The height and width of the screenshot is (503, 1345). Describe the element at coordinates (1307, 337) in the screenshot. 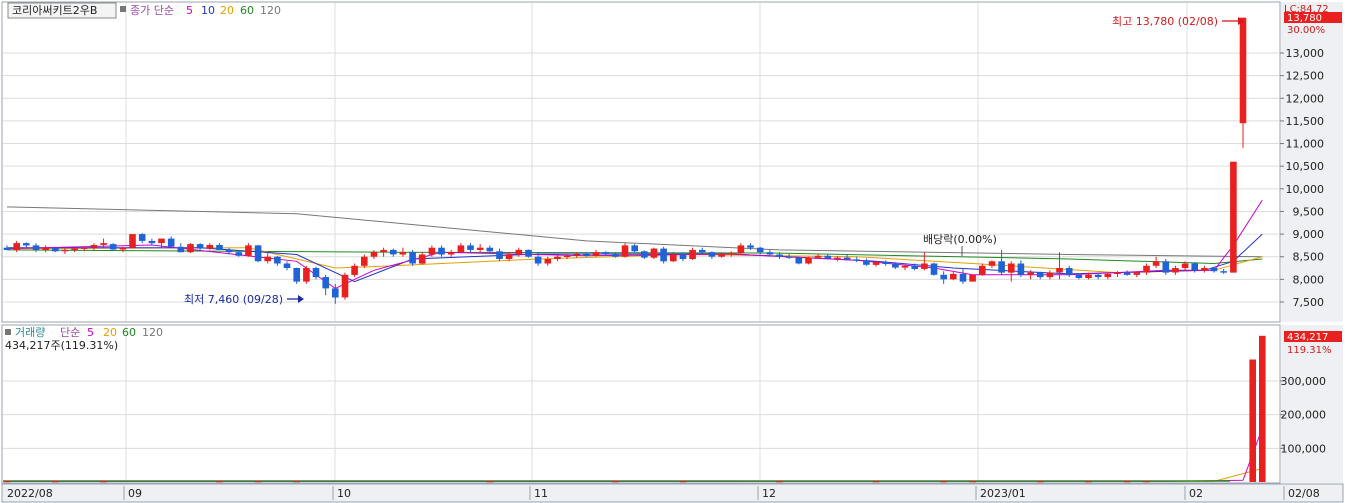

I see `volume-badge: 434,217` at that location.